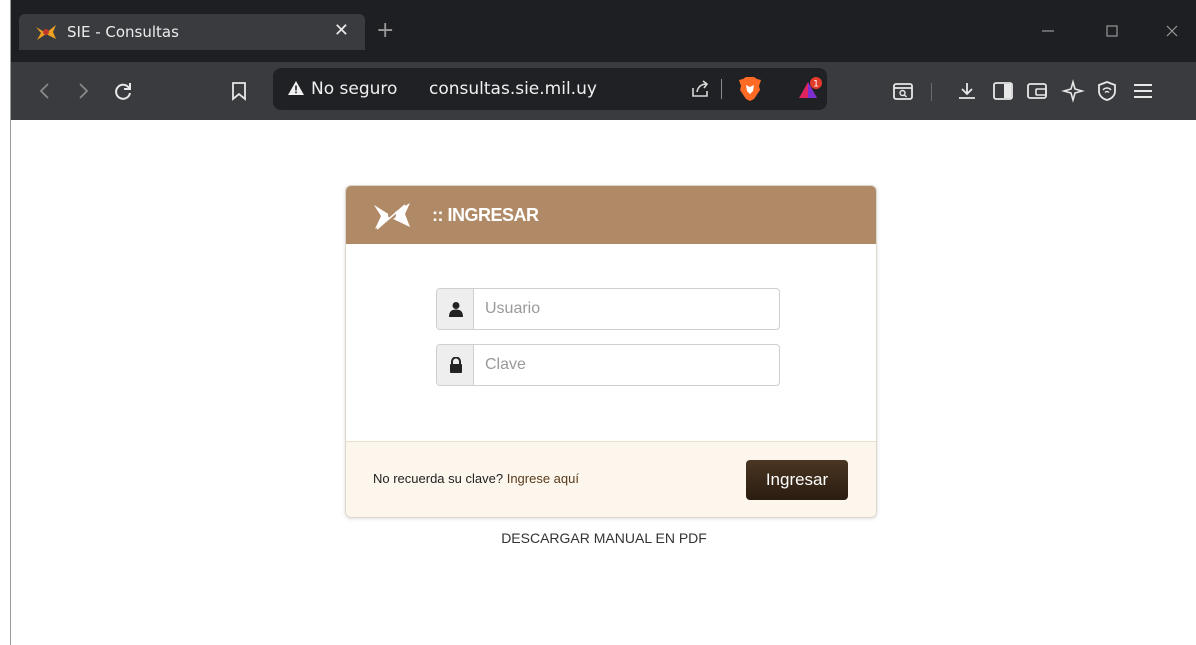  What do you see at coordinates (1073, 91) in the screenshot?
I see `leo-ai-icon` at bounding box center [1073, 91].